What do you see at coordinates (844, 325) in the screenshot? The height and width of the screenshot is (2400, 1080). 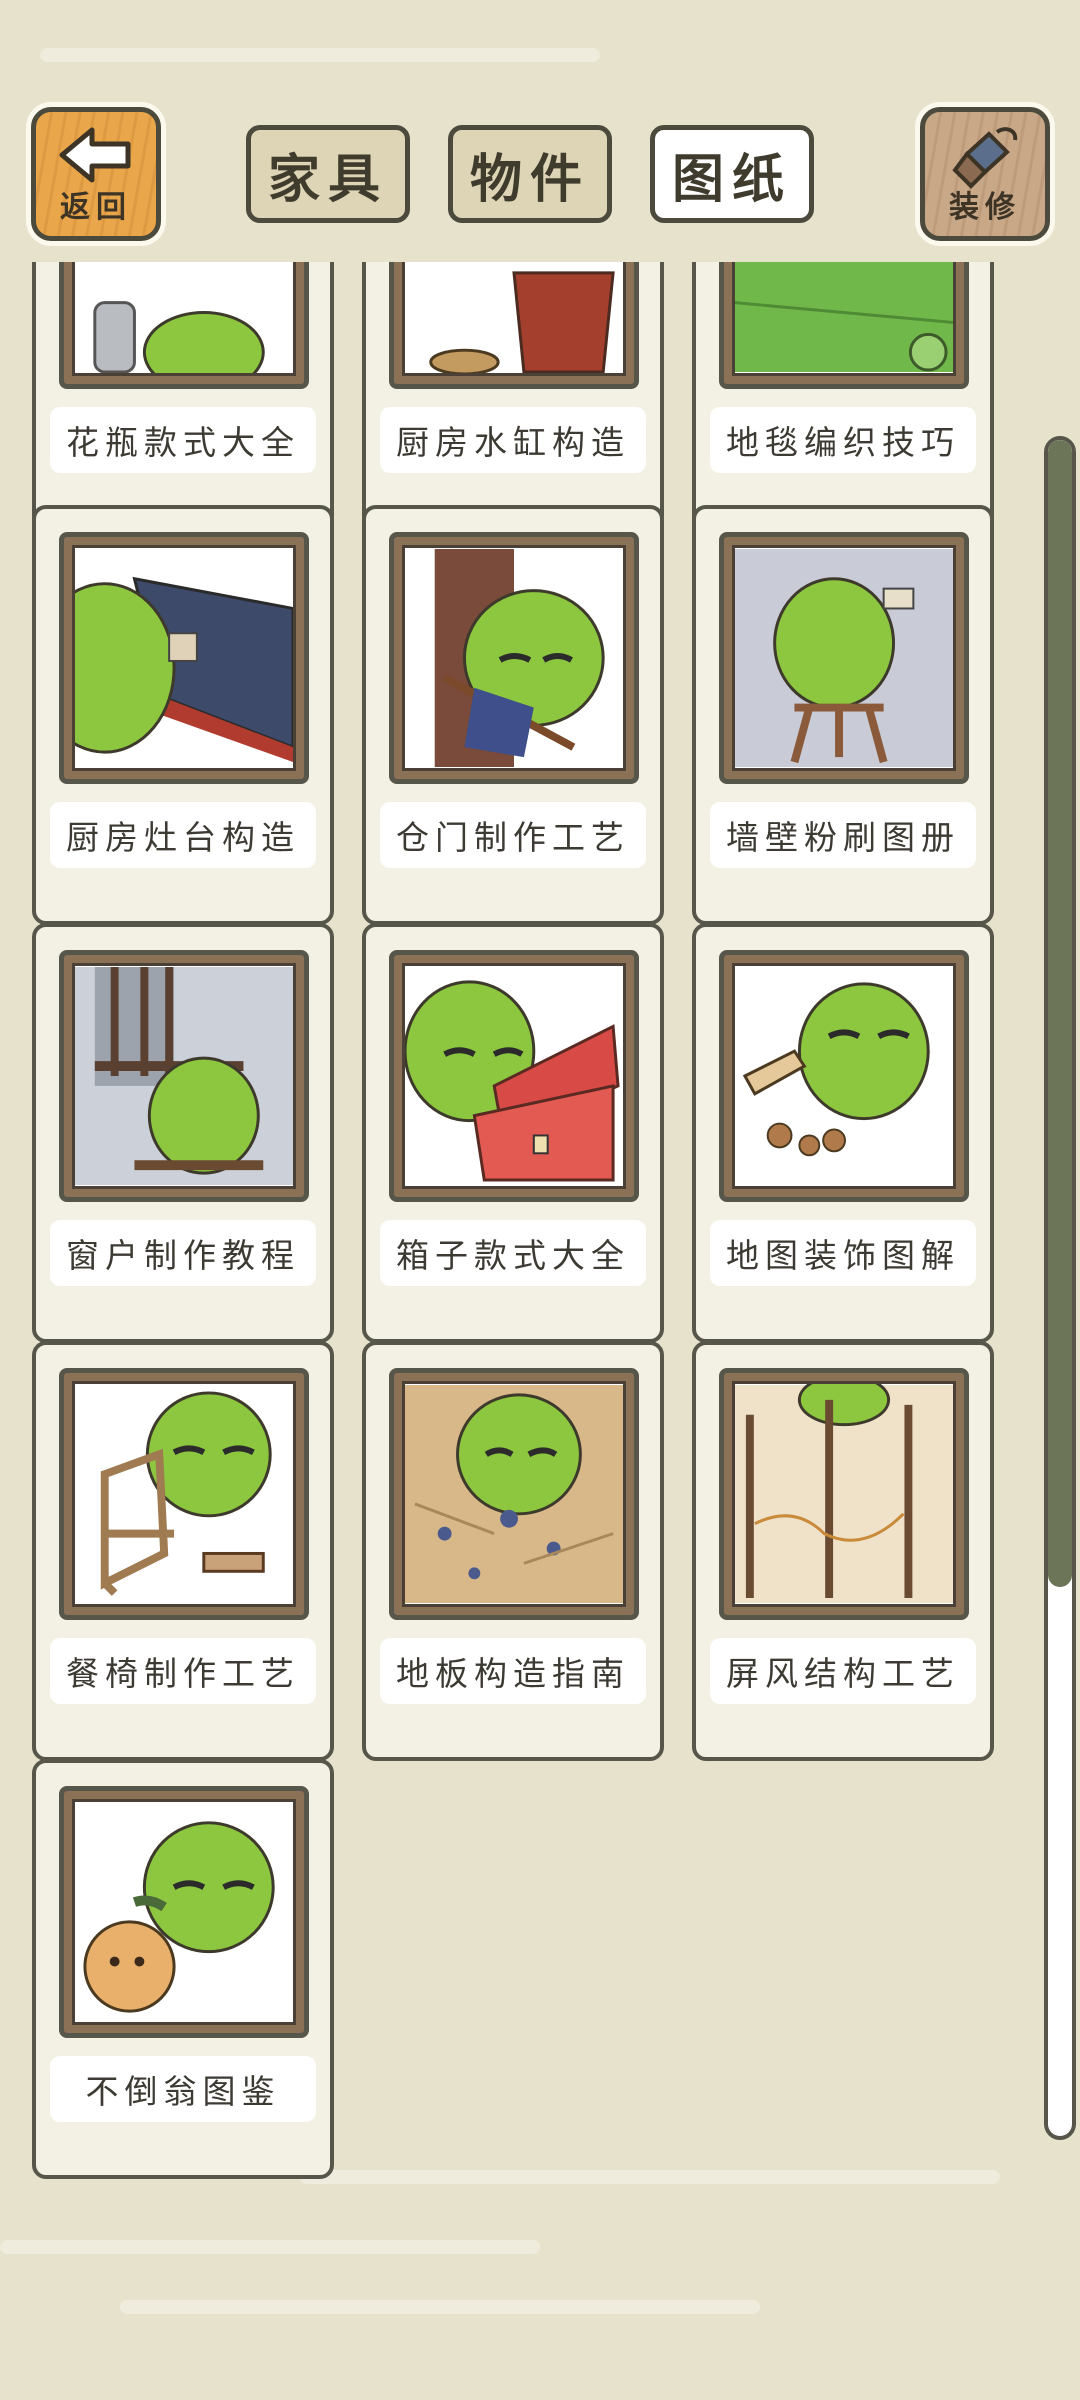 I see `rug-picture` at bounding box center [844, 325].